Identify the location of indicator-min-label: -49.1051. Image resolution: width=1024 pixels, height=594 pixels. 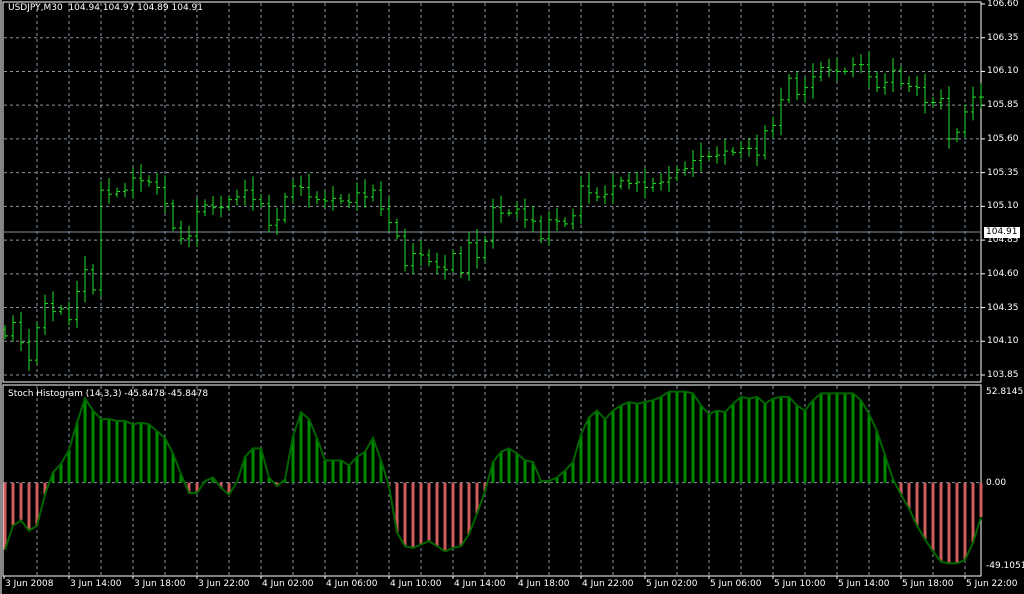
(1005, 566).